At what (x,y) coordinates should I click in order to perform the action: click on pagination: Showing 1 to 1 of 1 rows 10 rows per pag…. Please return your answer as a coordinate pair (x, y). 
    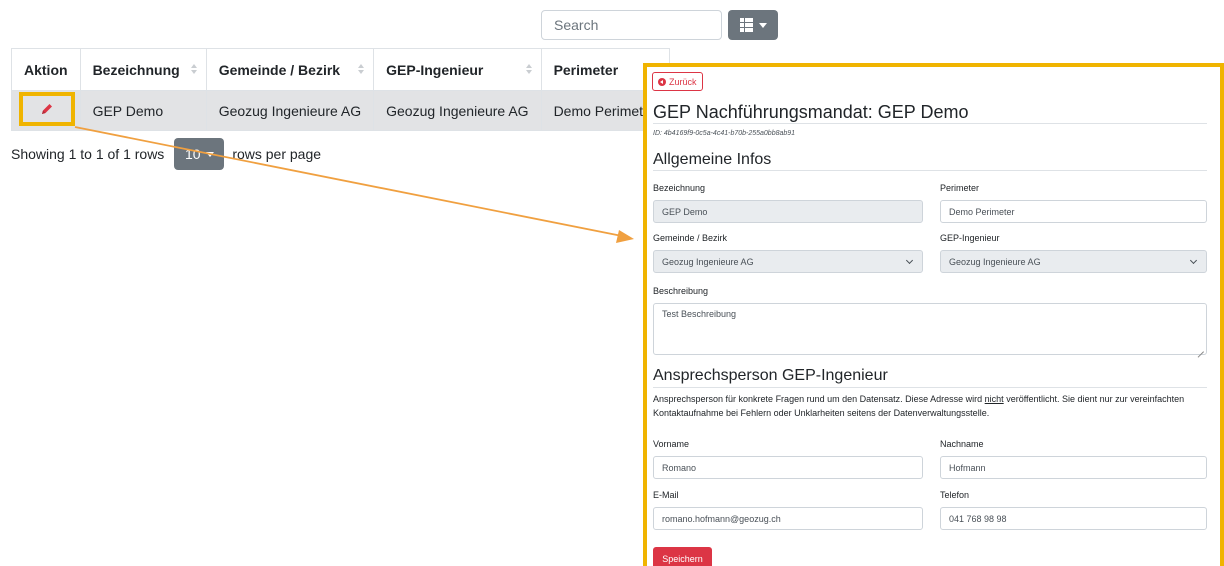
    Looking at the image, I should click on (166, 154).